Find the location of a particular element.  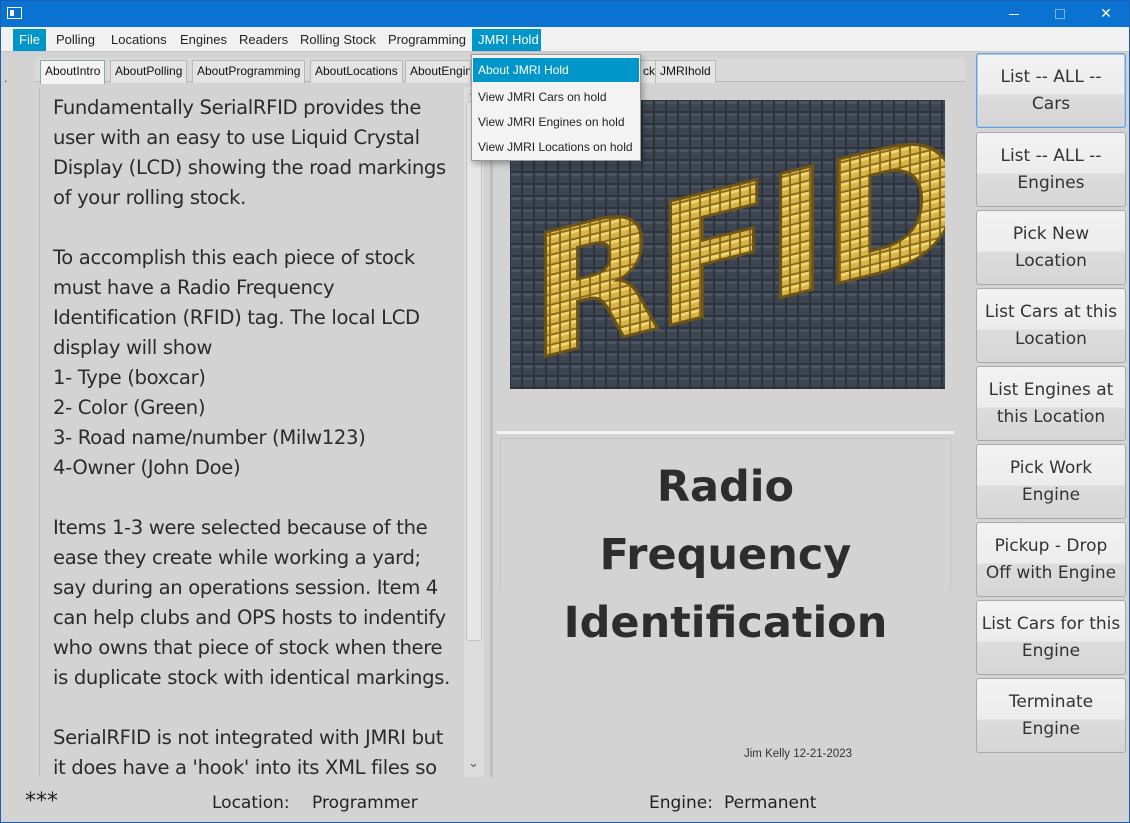

menu-locations: Locations is located at coordinates (139, 40).